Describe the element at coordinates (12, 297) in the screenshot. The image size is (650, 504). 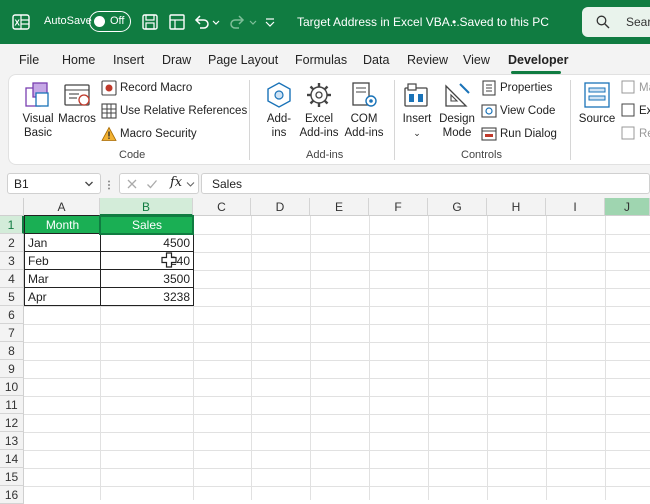
I see `row-header-5: 5` at that location.